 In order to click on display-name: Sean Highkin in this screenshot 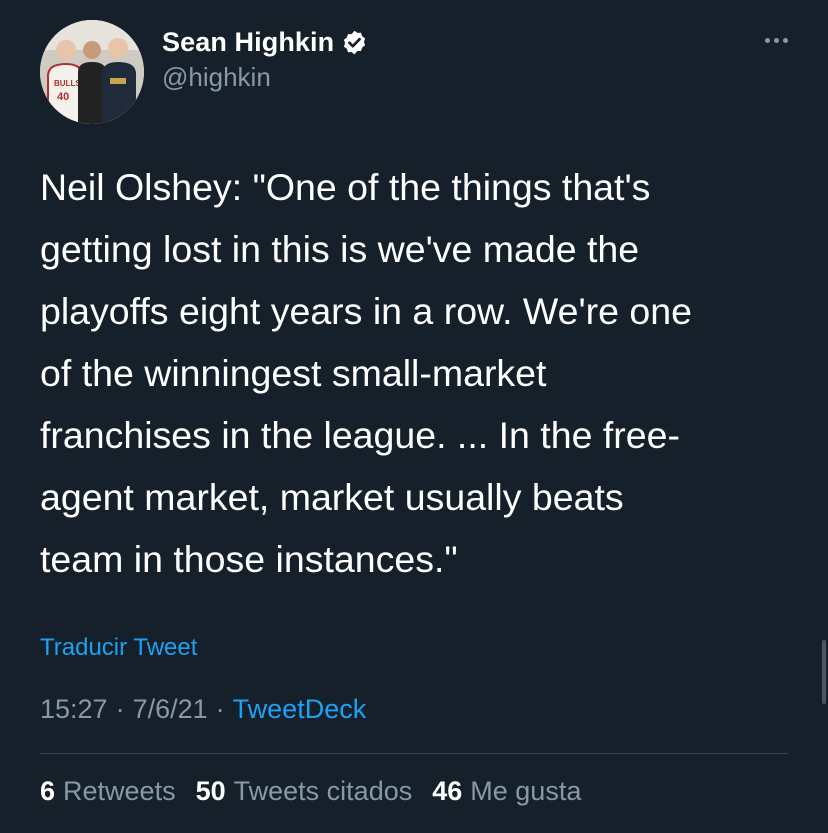, I will do `click(248, 42)`.